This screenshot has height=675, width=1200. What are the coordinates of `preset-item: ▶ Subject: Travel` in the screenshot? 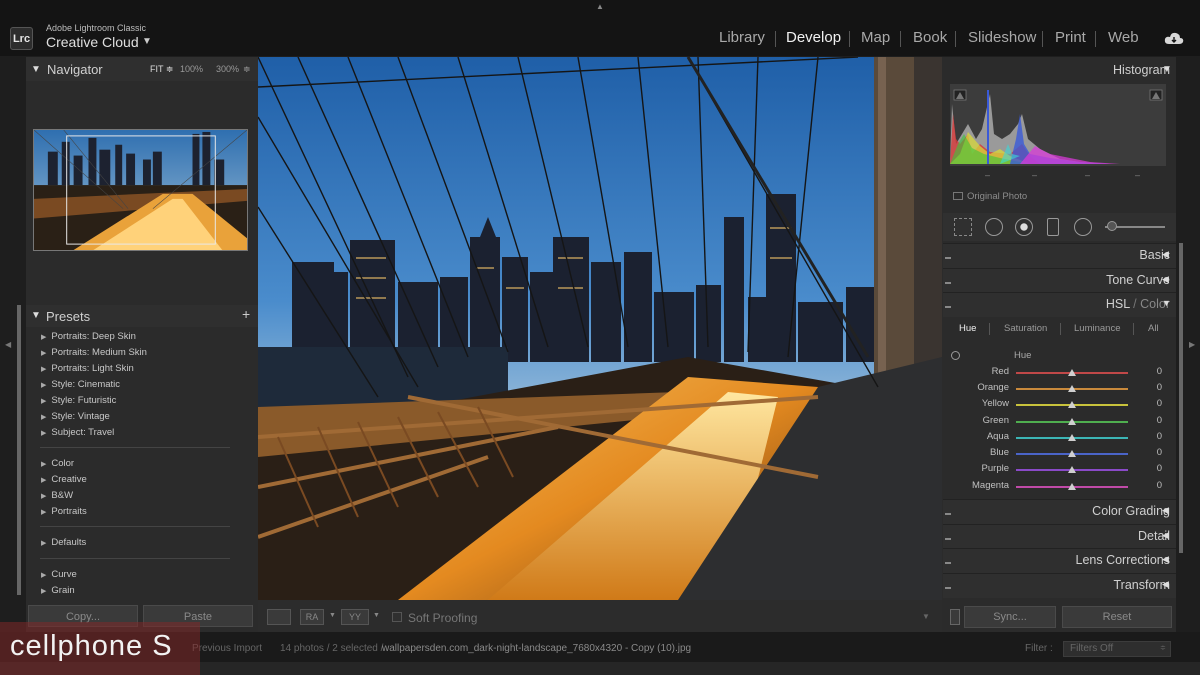 It's located at (77, 432).